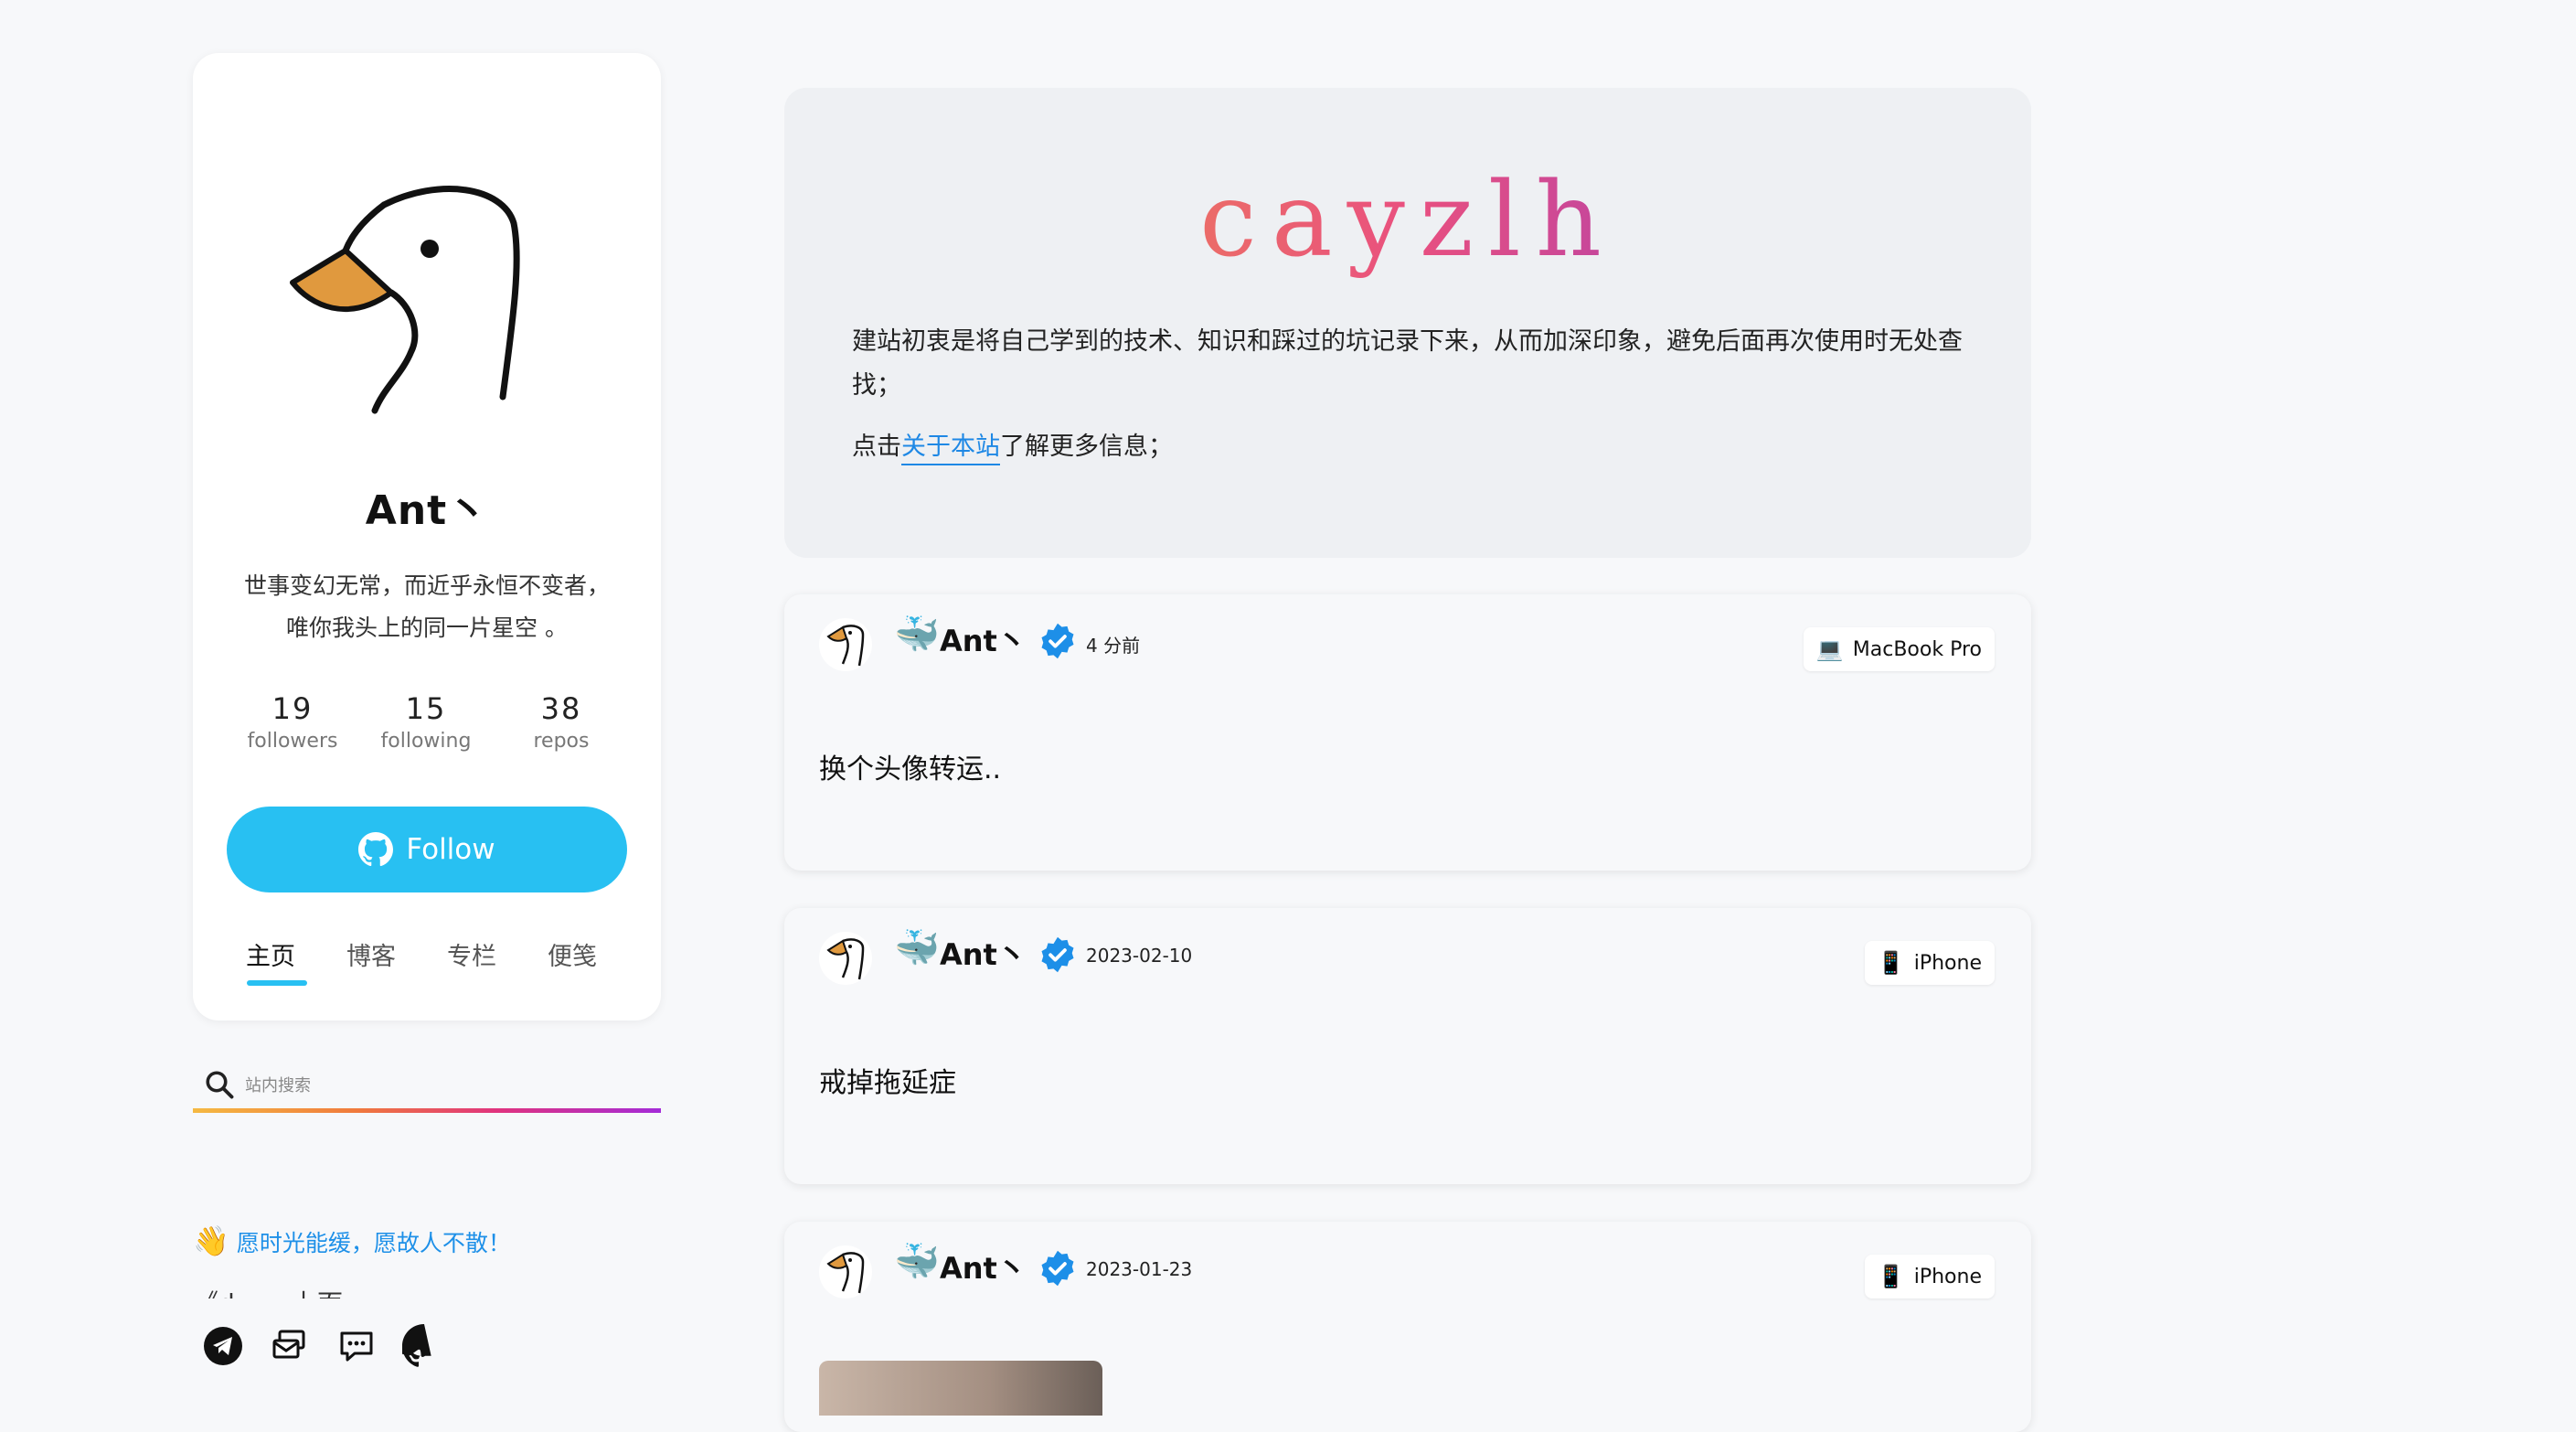  Describe the element at coordinates (427, 1292) in the screenshot. I see `marquee-text: 《du ... 上面` at that location.